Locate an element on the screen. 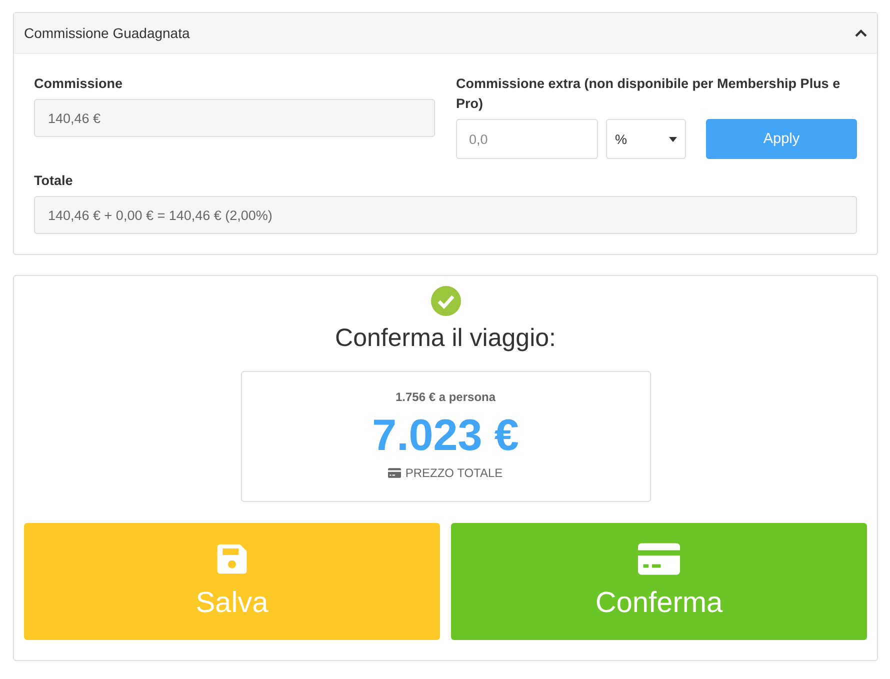  commission-field: 140,46 € is located at coordinates (234, 118).